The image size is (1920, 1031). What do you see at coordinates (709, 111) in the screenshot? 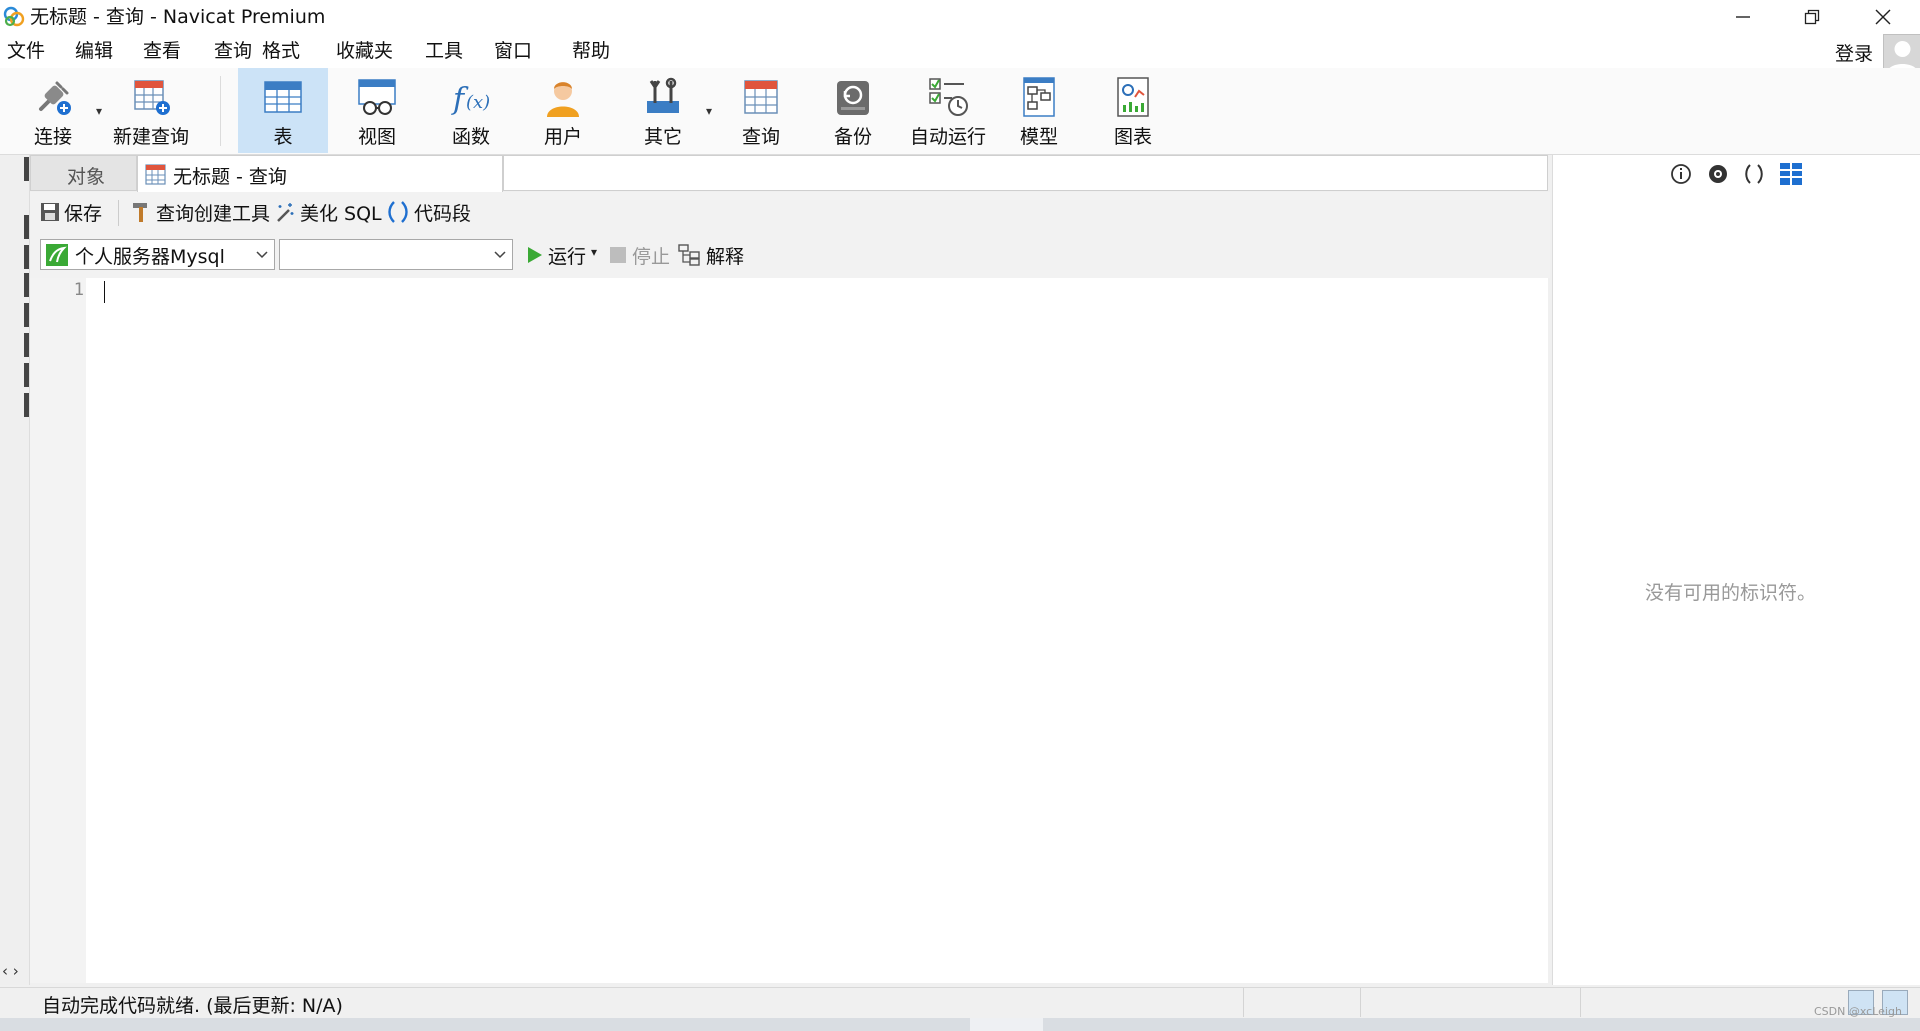
I see `others-dropdown-arrow-icon: ▾` at bounding box center [709, 111].